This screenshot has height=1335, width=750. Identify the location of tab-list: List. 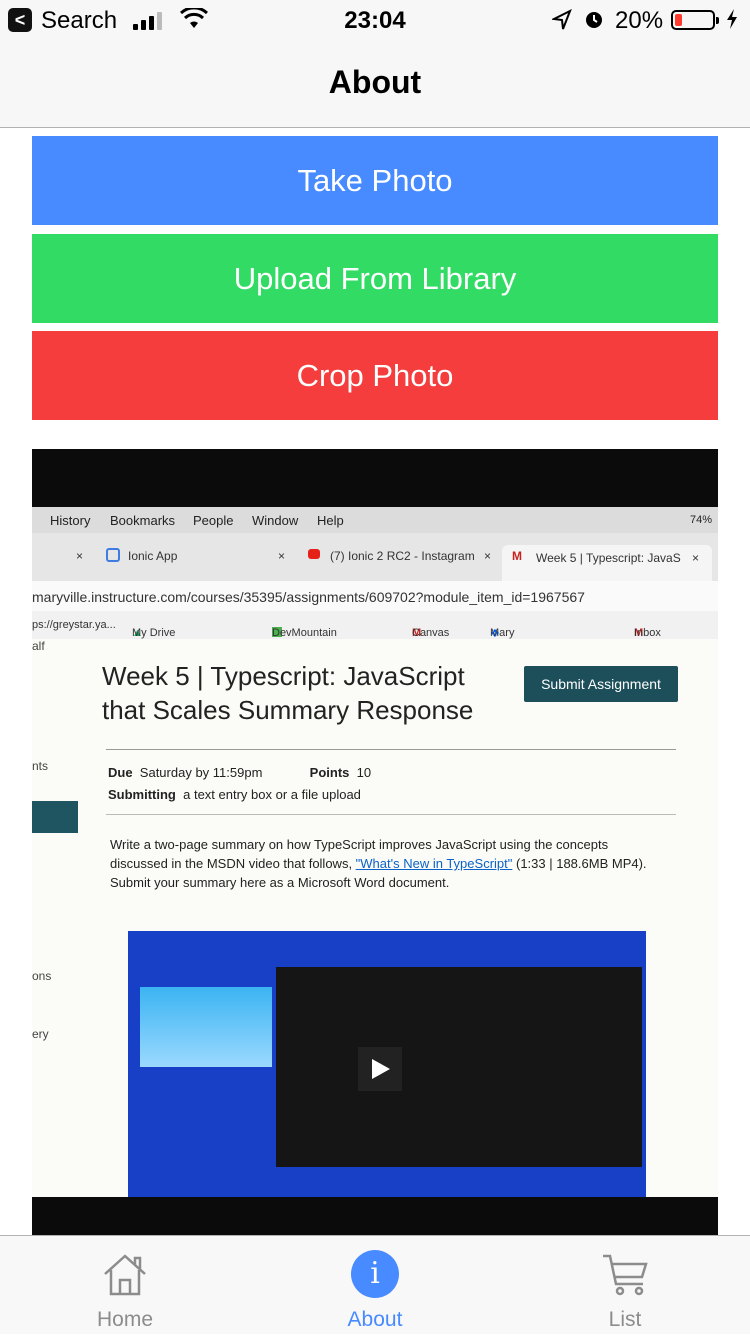
(625, 1285).